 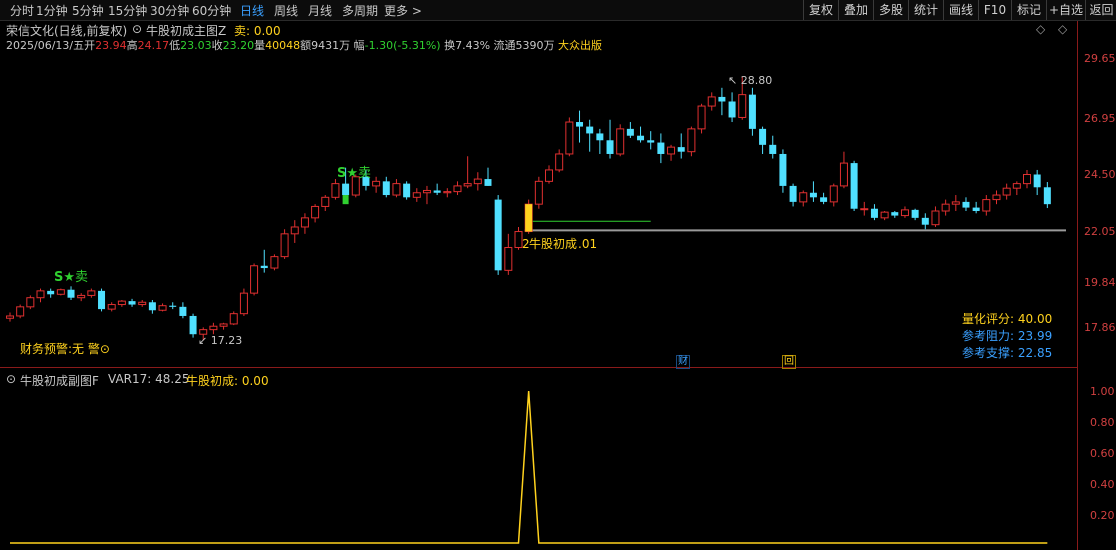 I want to click on warning-icon: ⊙, so click(x=104, y=349).